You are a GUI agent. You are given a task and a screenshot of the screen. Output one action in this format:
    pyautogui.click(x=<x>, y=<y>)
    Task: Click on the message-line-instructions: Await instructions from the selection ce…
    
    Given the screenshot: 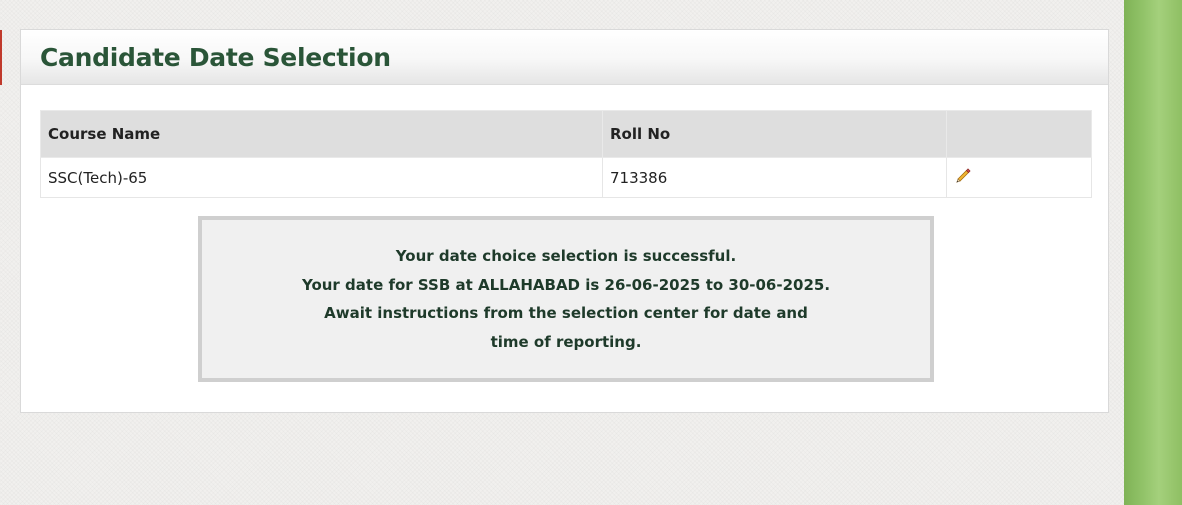 What is the action you would take?
    pyautogui.click(x=566, y=327)
    